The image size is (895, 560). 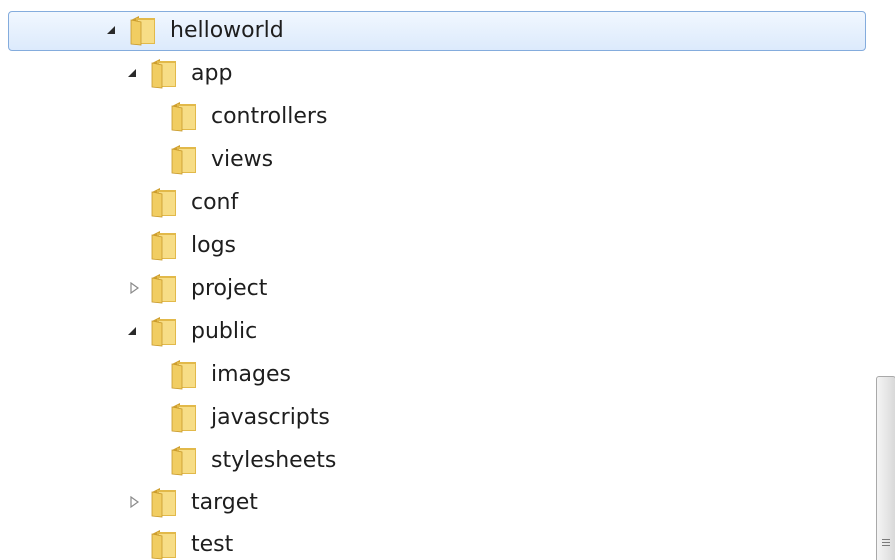 I want to click on tree-item-test: test, so click(x=435, y=542).